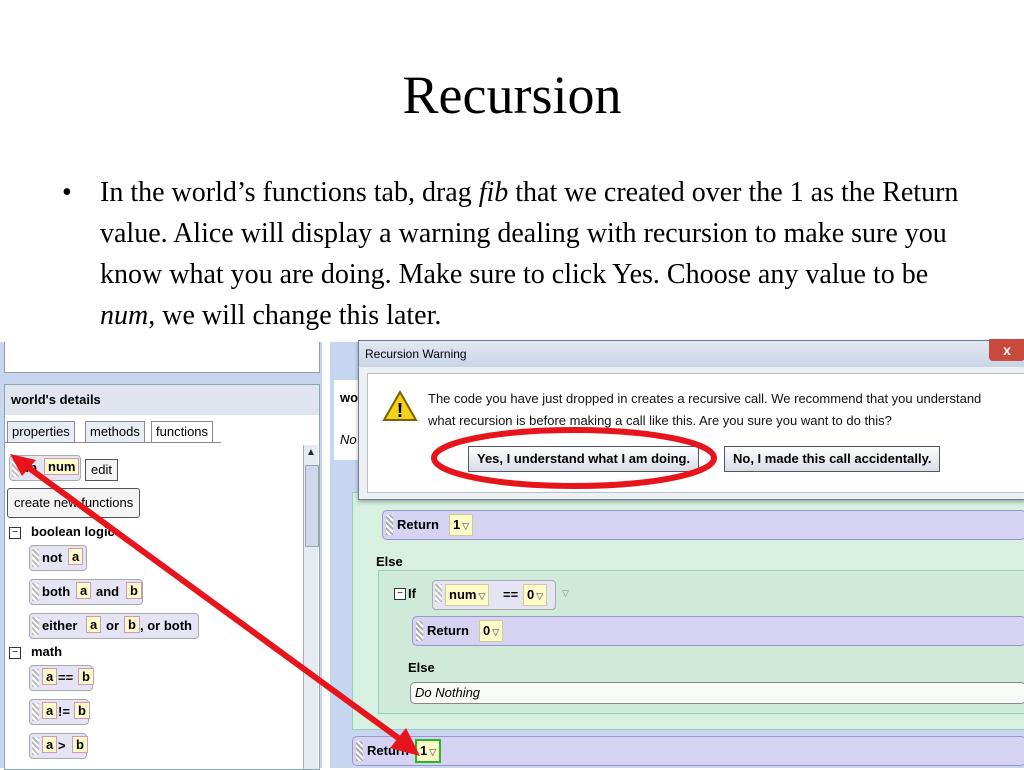 This screenshot has height=770, width=1024. I want to click on else-label-inner: Else, so click(421, 667).